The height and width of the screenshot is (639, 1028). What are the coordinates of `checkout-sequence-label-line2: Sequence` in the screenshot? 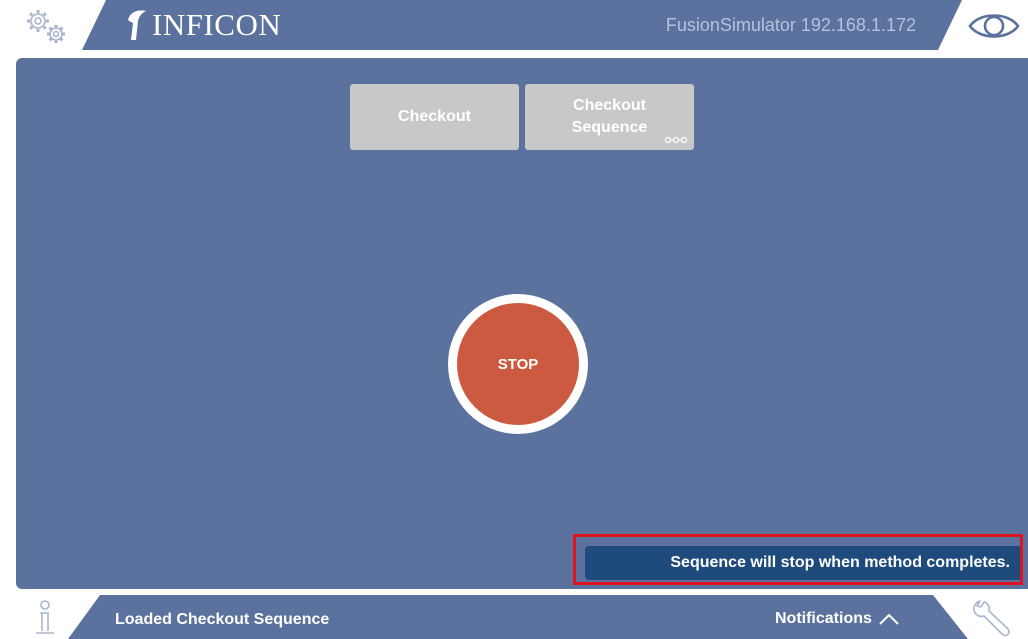 It's located at (609, 127).